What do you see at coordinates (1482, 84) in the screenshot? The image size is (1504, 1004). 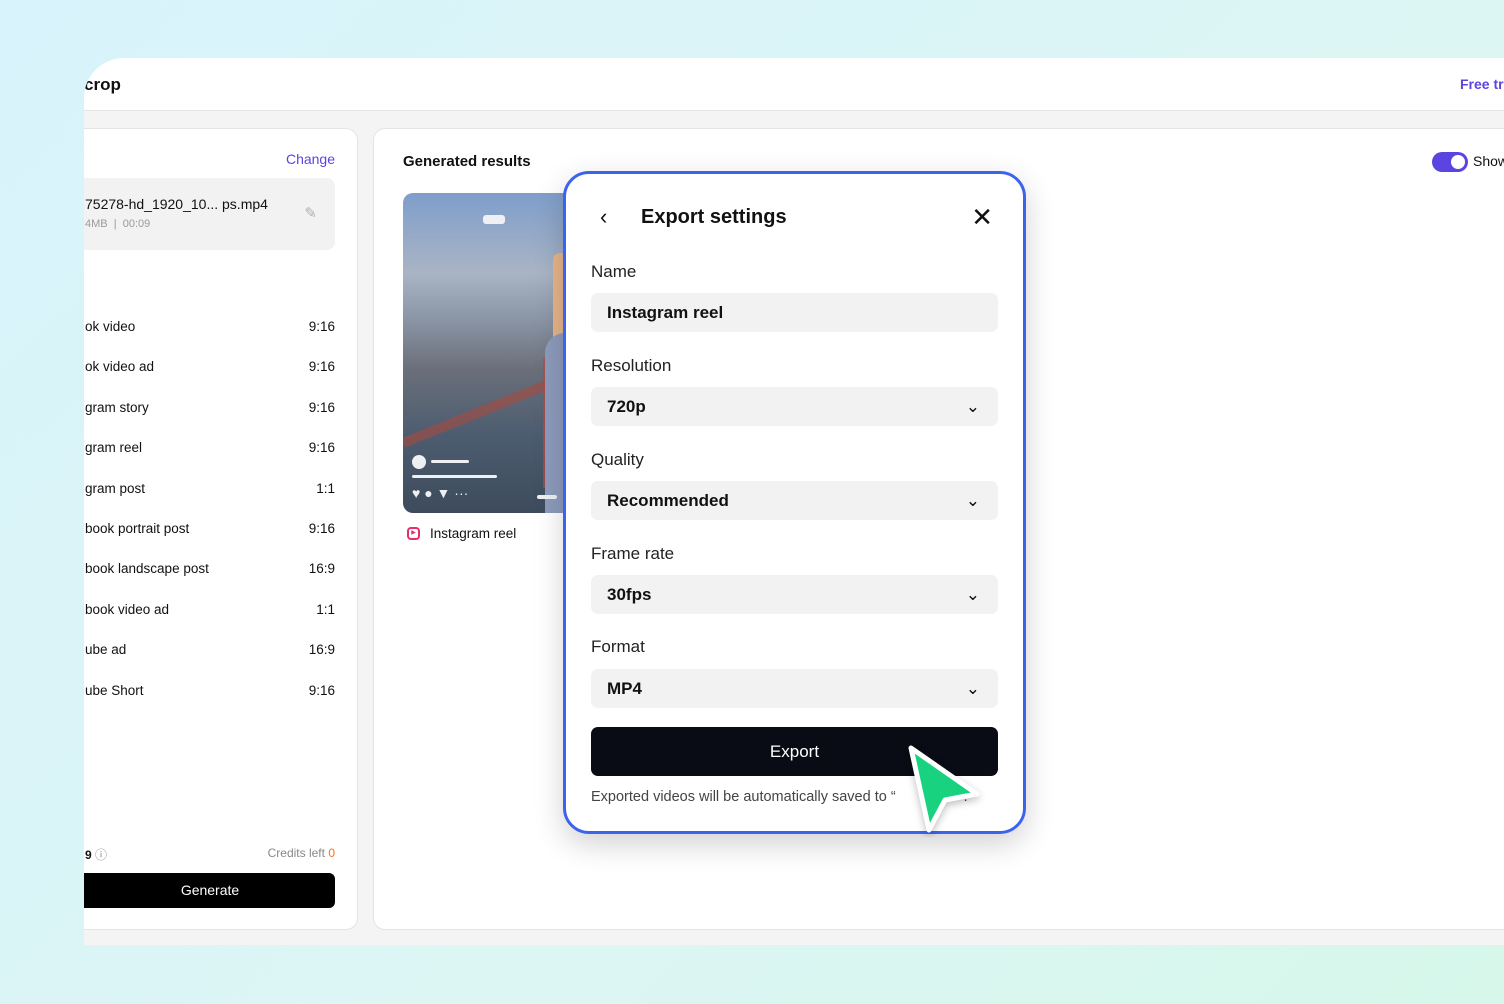 I see `free-trial-link: Free tr` at bounding box center [1482, 84].